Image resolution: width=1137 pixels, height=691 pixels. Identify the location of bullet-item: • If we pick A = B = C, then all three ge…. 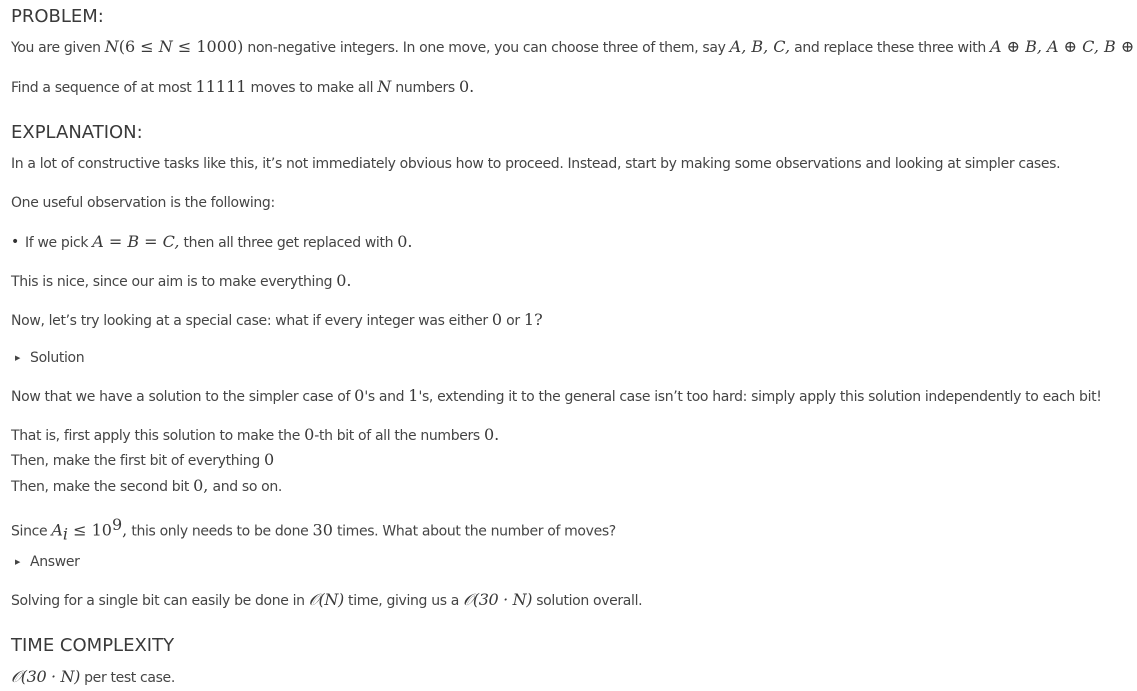
(212, 241).